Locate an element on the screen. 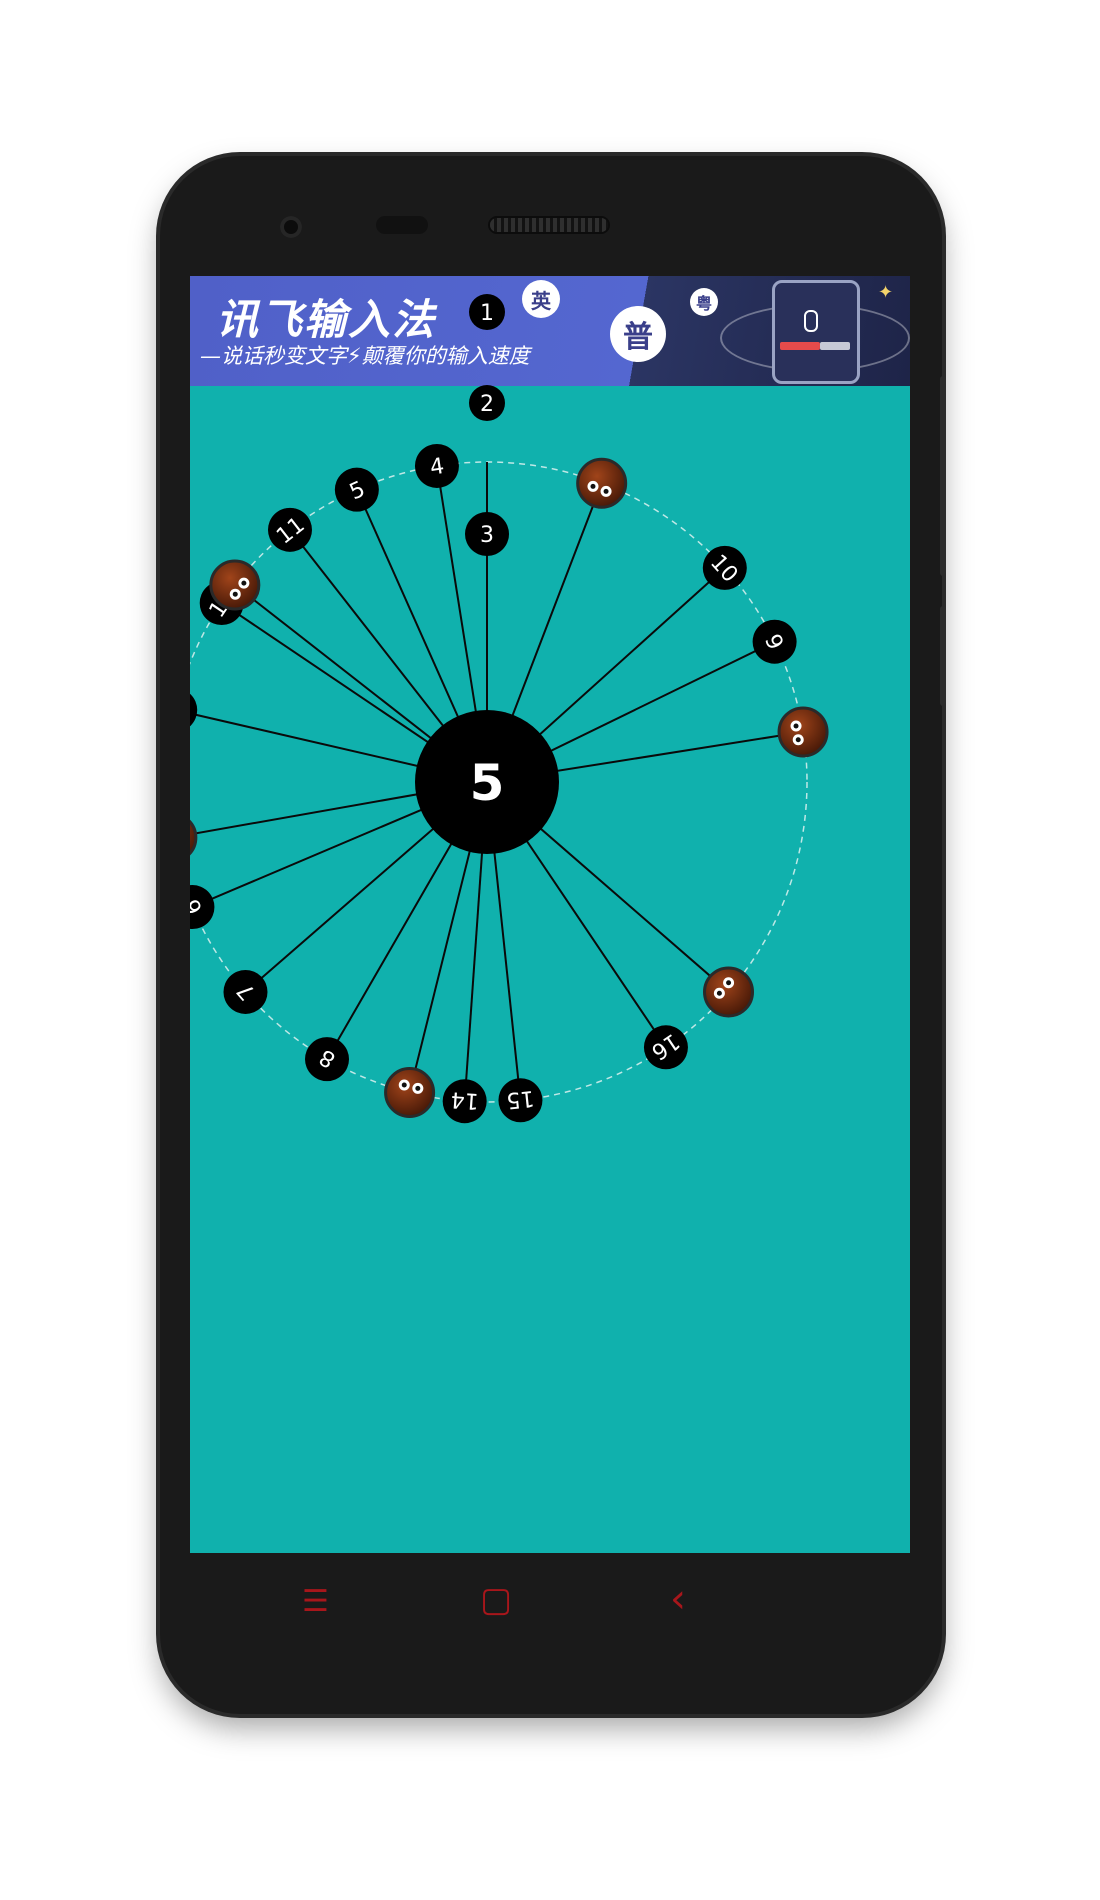  level-number: 5 is located at coordinates (487, 783).